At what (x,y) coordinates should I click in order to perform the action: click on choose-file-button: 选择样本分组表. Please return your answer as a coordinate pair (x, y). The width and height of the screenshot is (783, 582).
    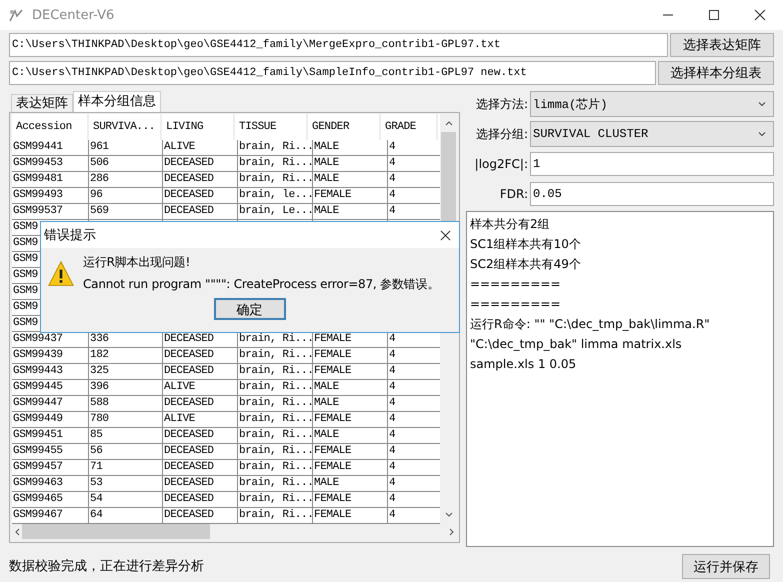
    Looking at the image, I should click on (716, 73).